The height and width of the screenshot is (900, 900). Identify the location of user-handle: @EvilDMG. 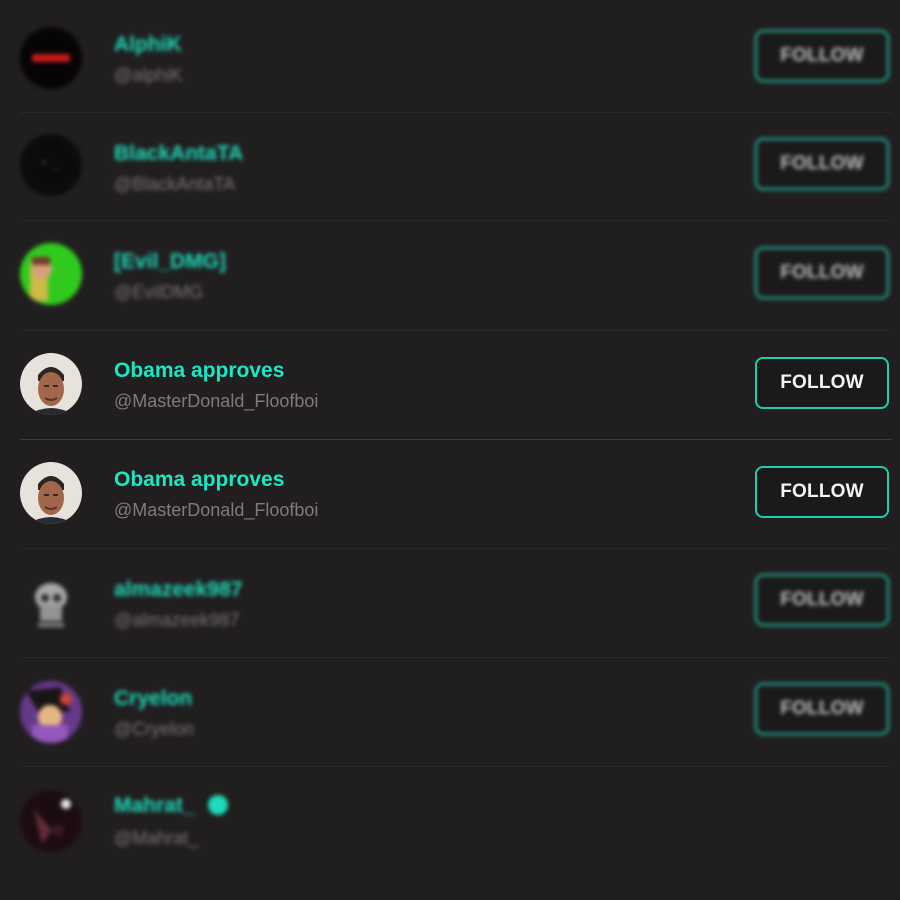
(158, 292).